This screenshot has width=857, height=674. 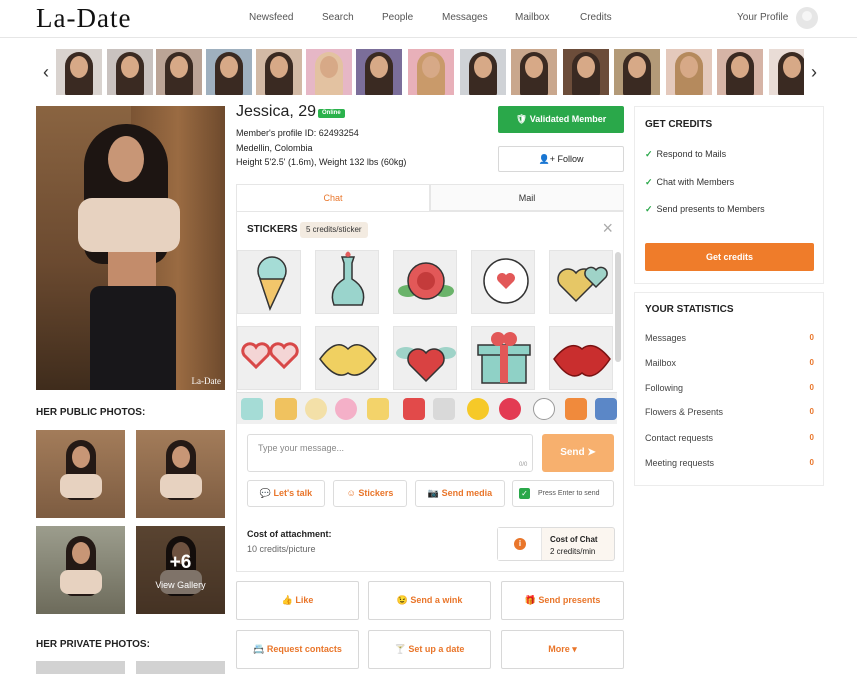 I want to click on send-button: Send ➤, so click(x=578, y=453).